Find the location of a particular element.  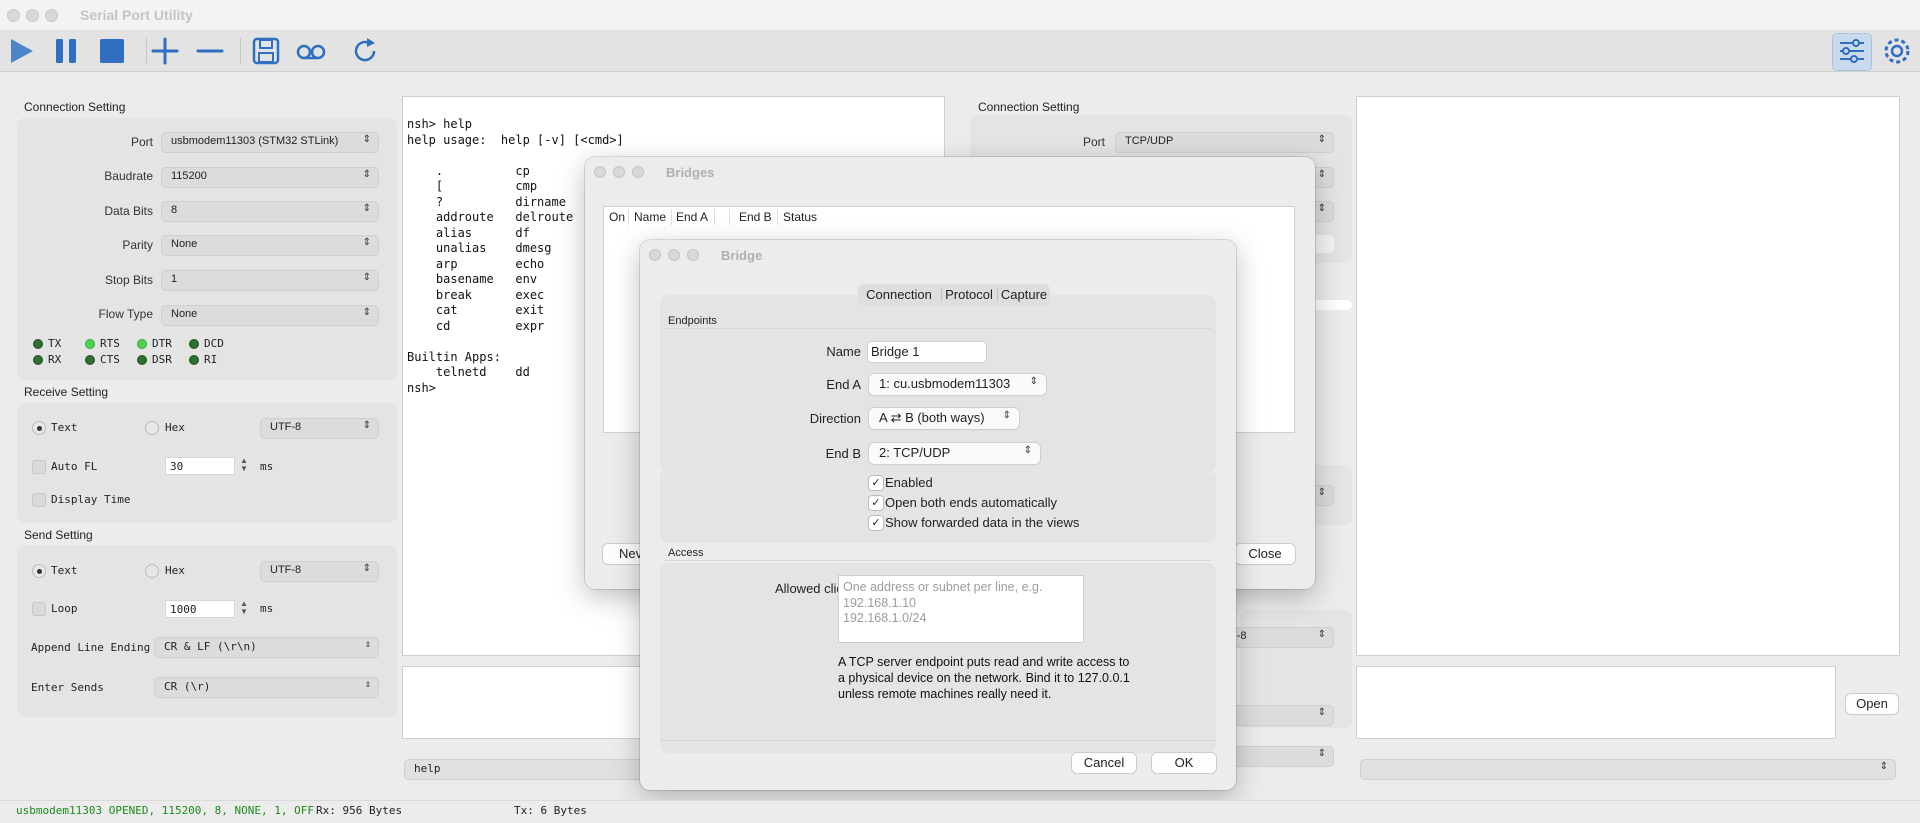

close-window-button is located at coordinates (13, 15).